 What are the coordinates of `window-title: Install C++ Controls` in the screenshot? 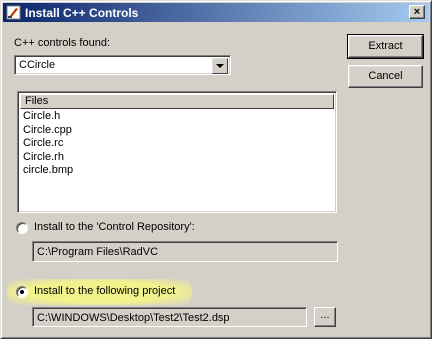 It's located at (82, 13).